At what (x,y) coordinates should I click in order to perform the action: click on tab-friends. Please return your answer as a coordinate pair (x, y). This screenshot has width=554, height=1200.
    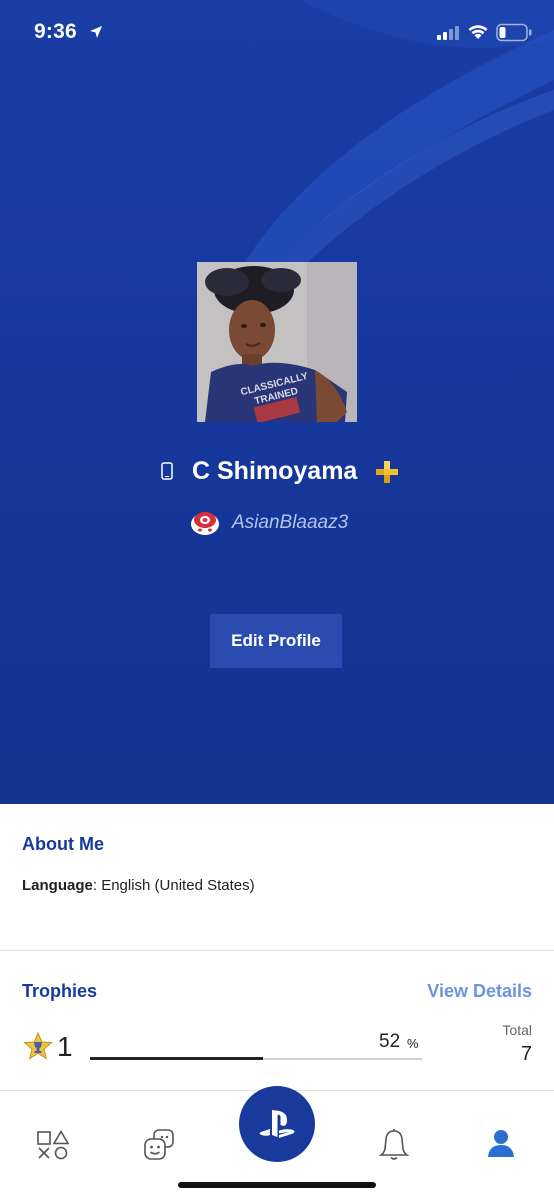
    Looking at the image, I should click on (159, 1147).